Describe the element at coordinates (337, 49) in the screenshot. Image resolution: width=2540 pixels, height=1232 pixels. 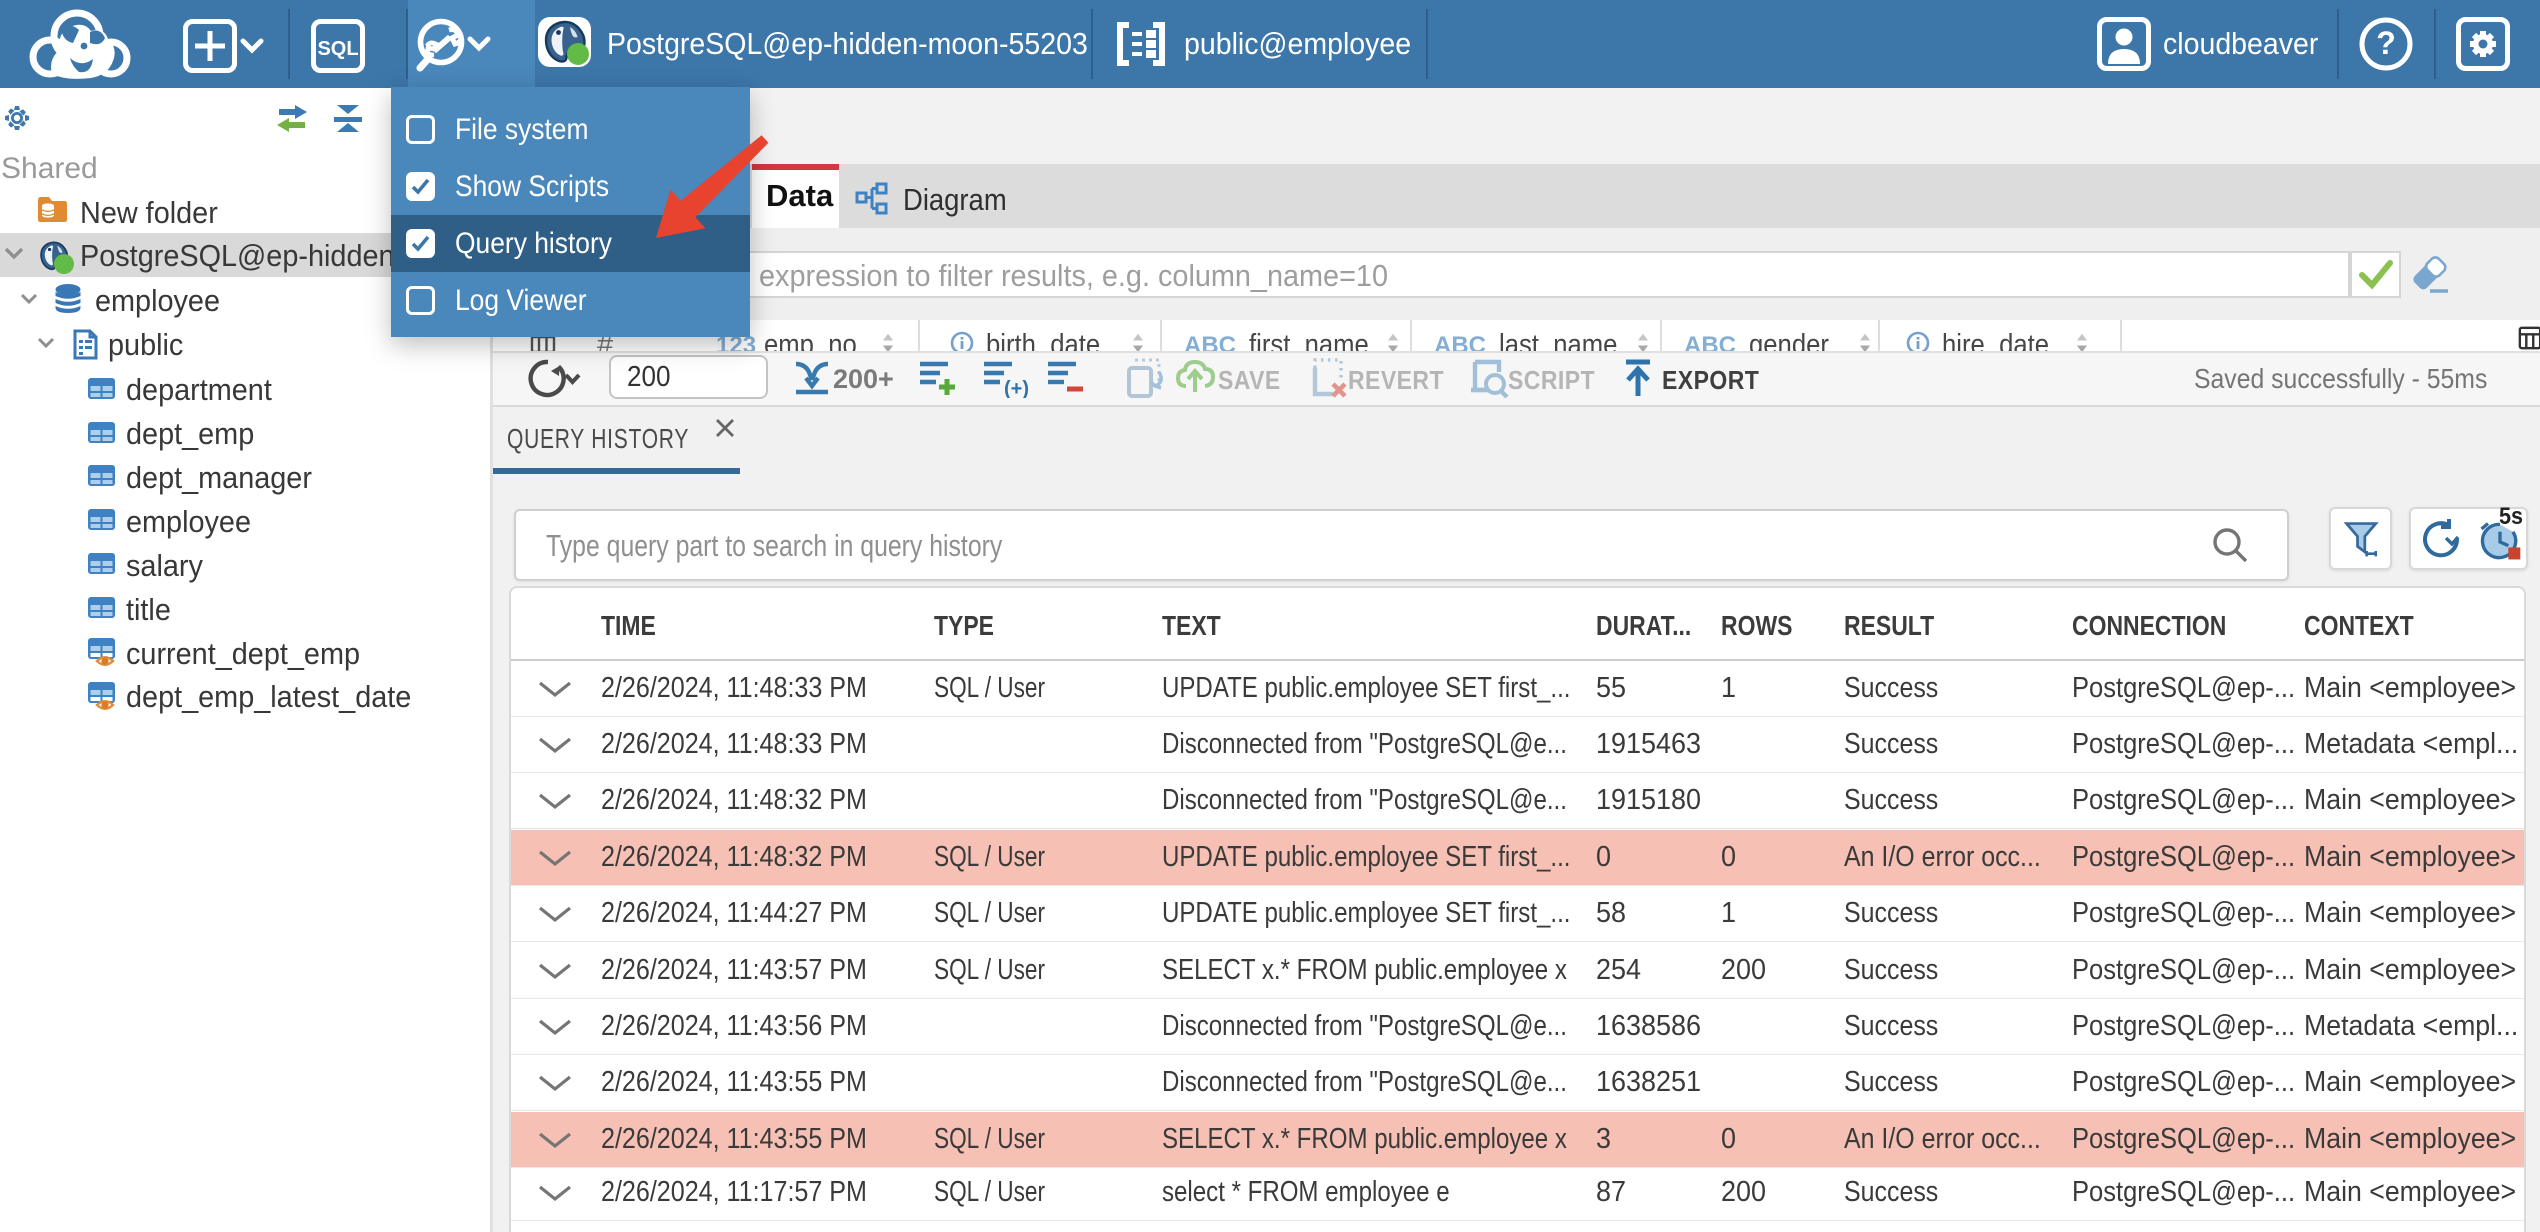
I see `svg-text: SQL` at that location.